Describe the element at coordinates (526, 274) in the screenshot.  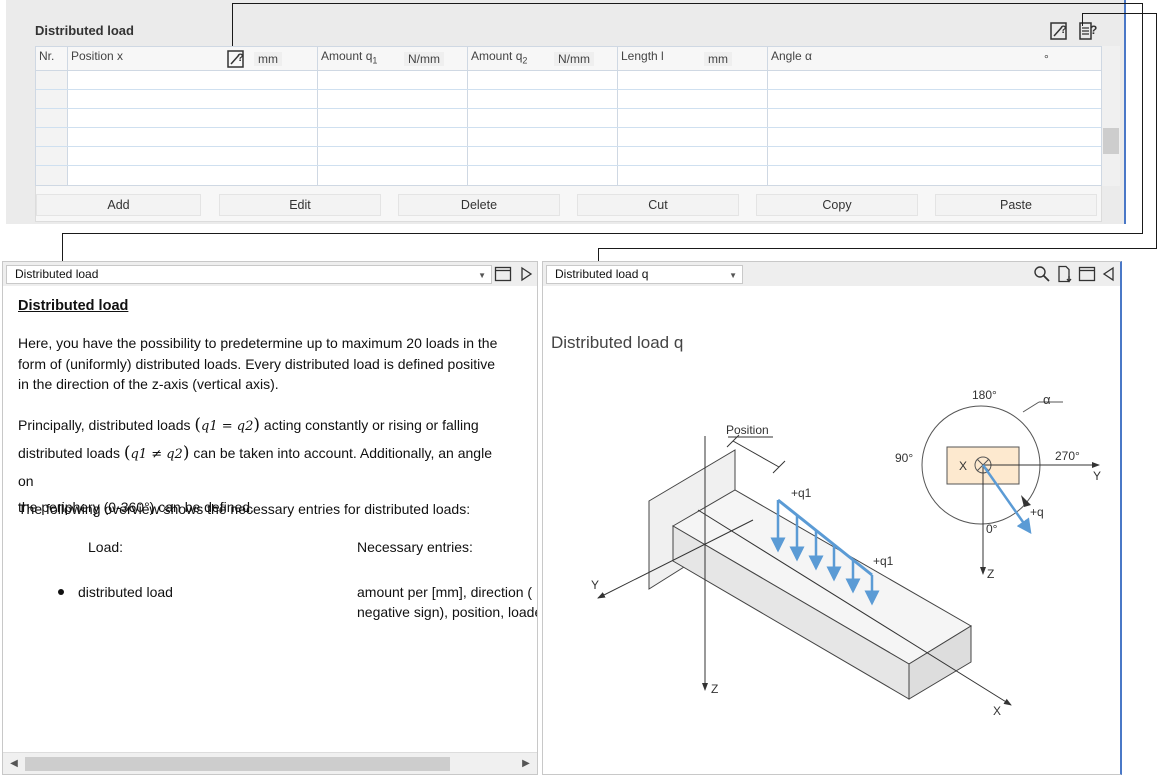
I see `play-right-icon` at that location.